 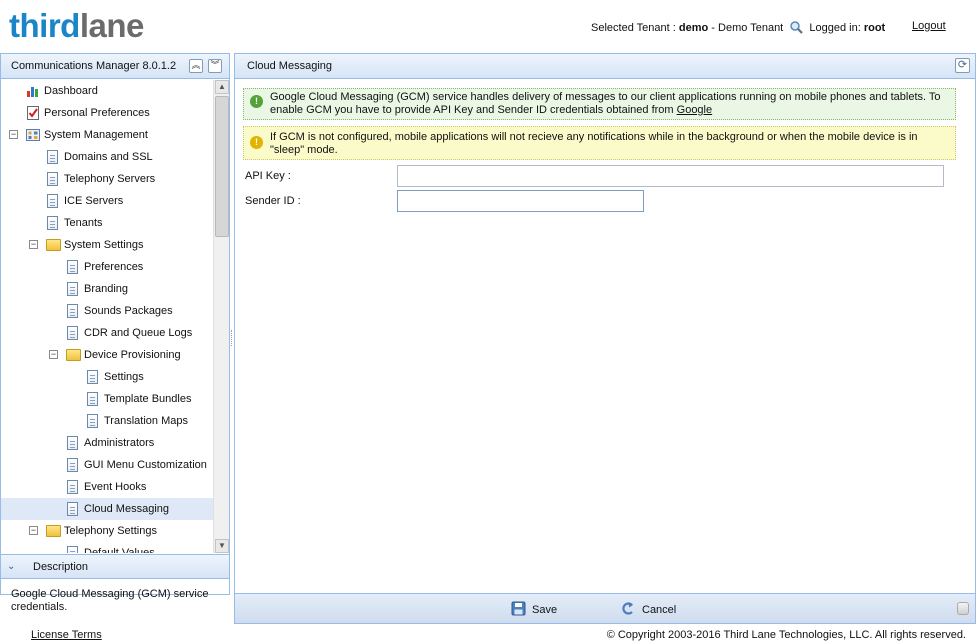 I want to click on tree-item-label: Administrators, so click(x=119, y=443).